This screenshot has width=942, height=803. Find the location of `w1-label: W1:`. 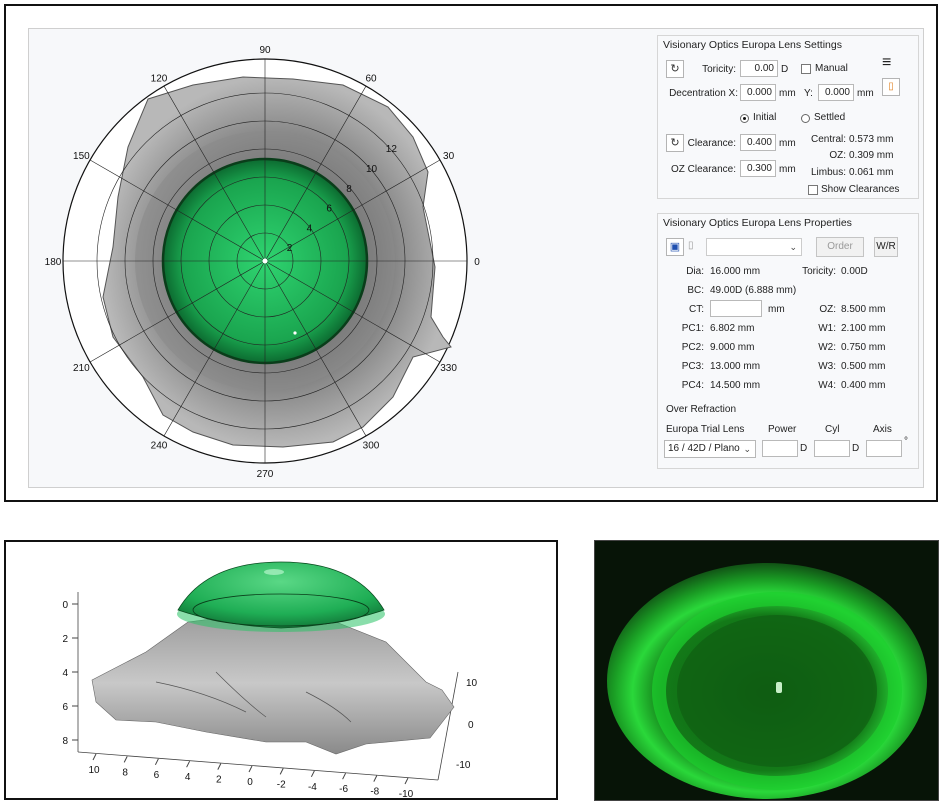

w1-label: W1: is located at coordinates (827, 328).